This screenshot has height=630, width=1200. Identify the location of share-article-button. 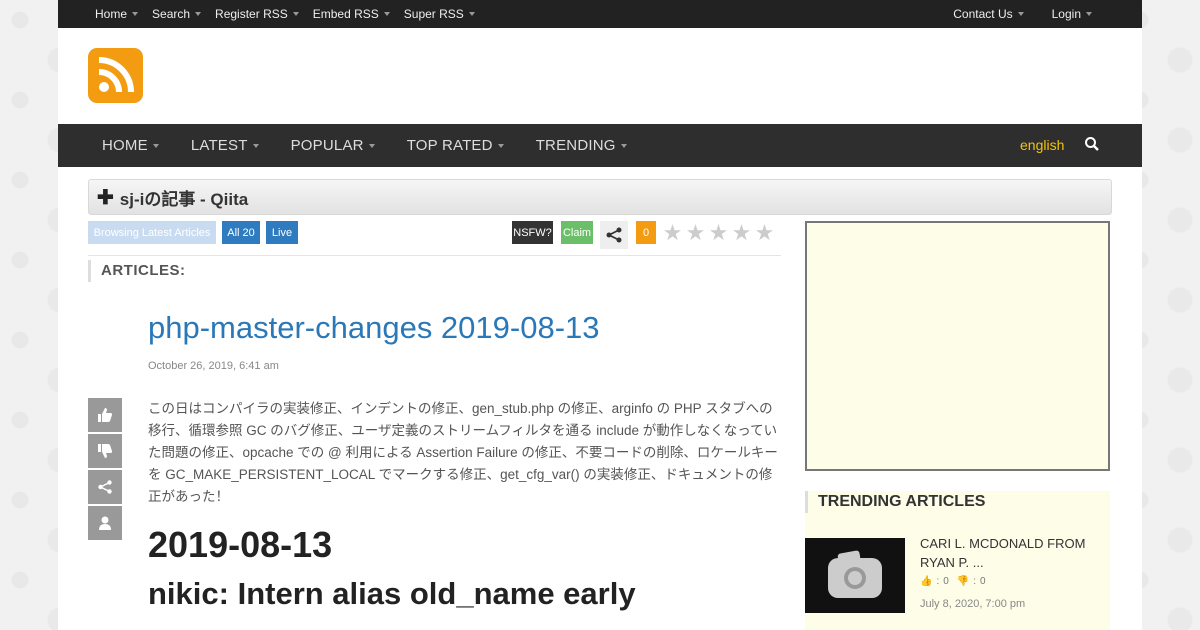
(105, 487).